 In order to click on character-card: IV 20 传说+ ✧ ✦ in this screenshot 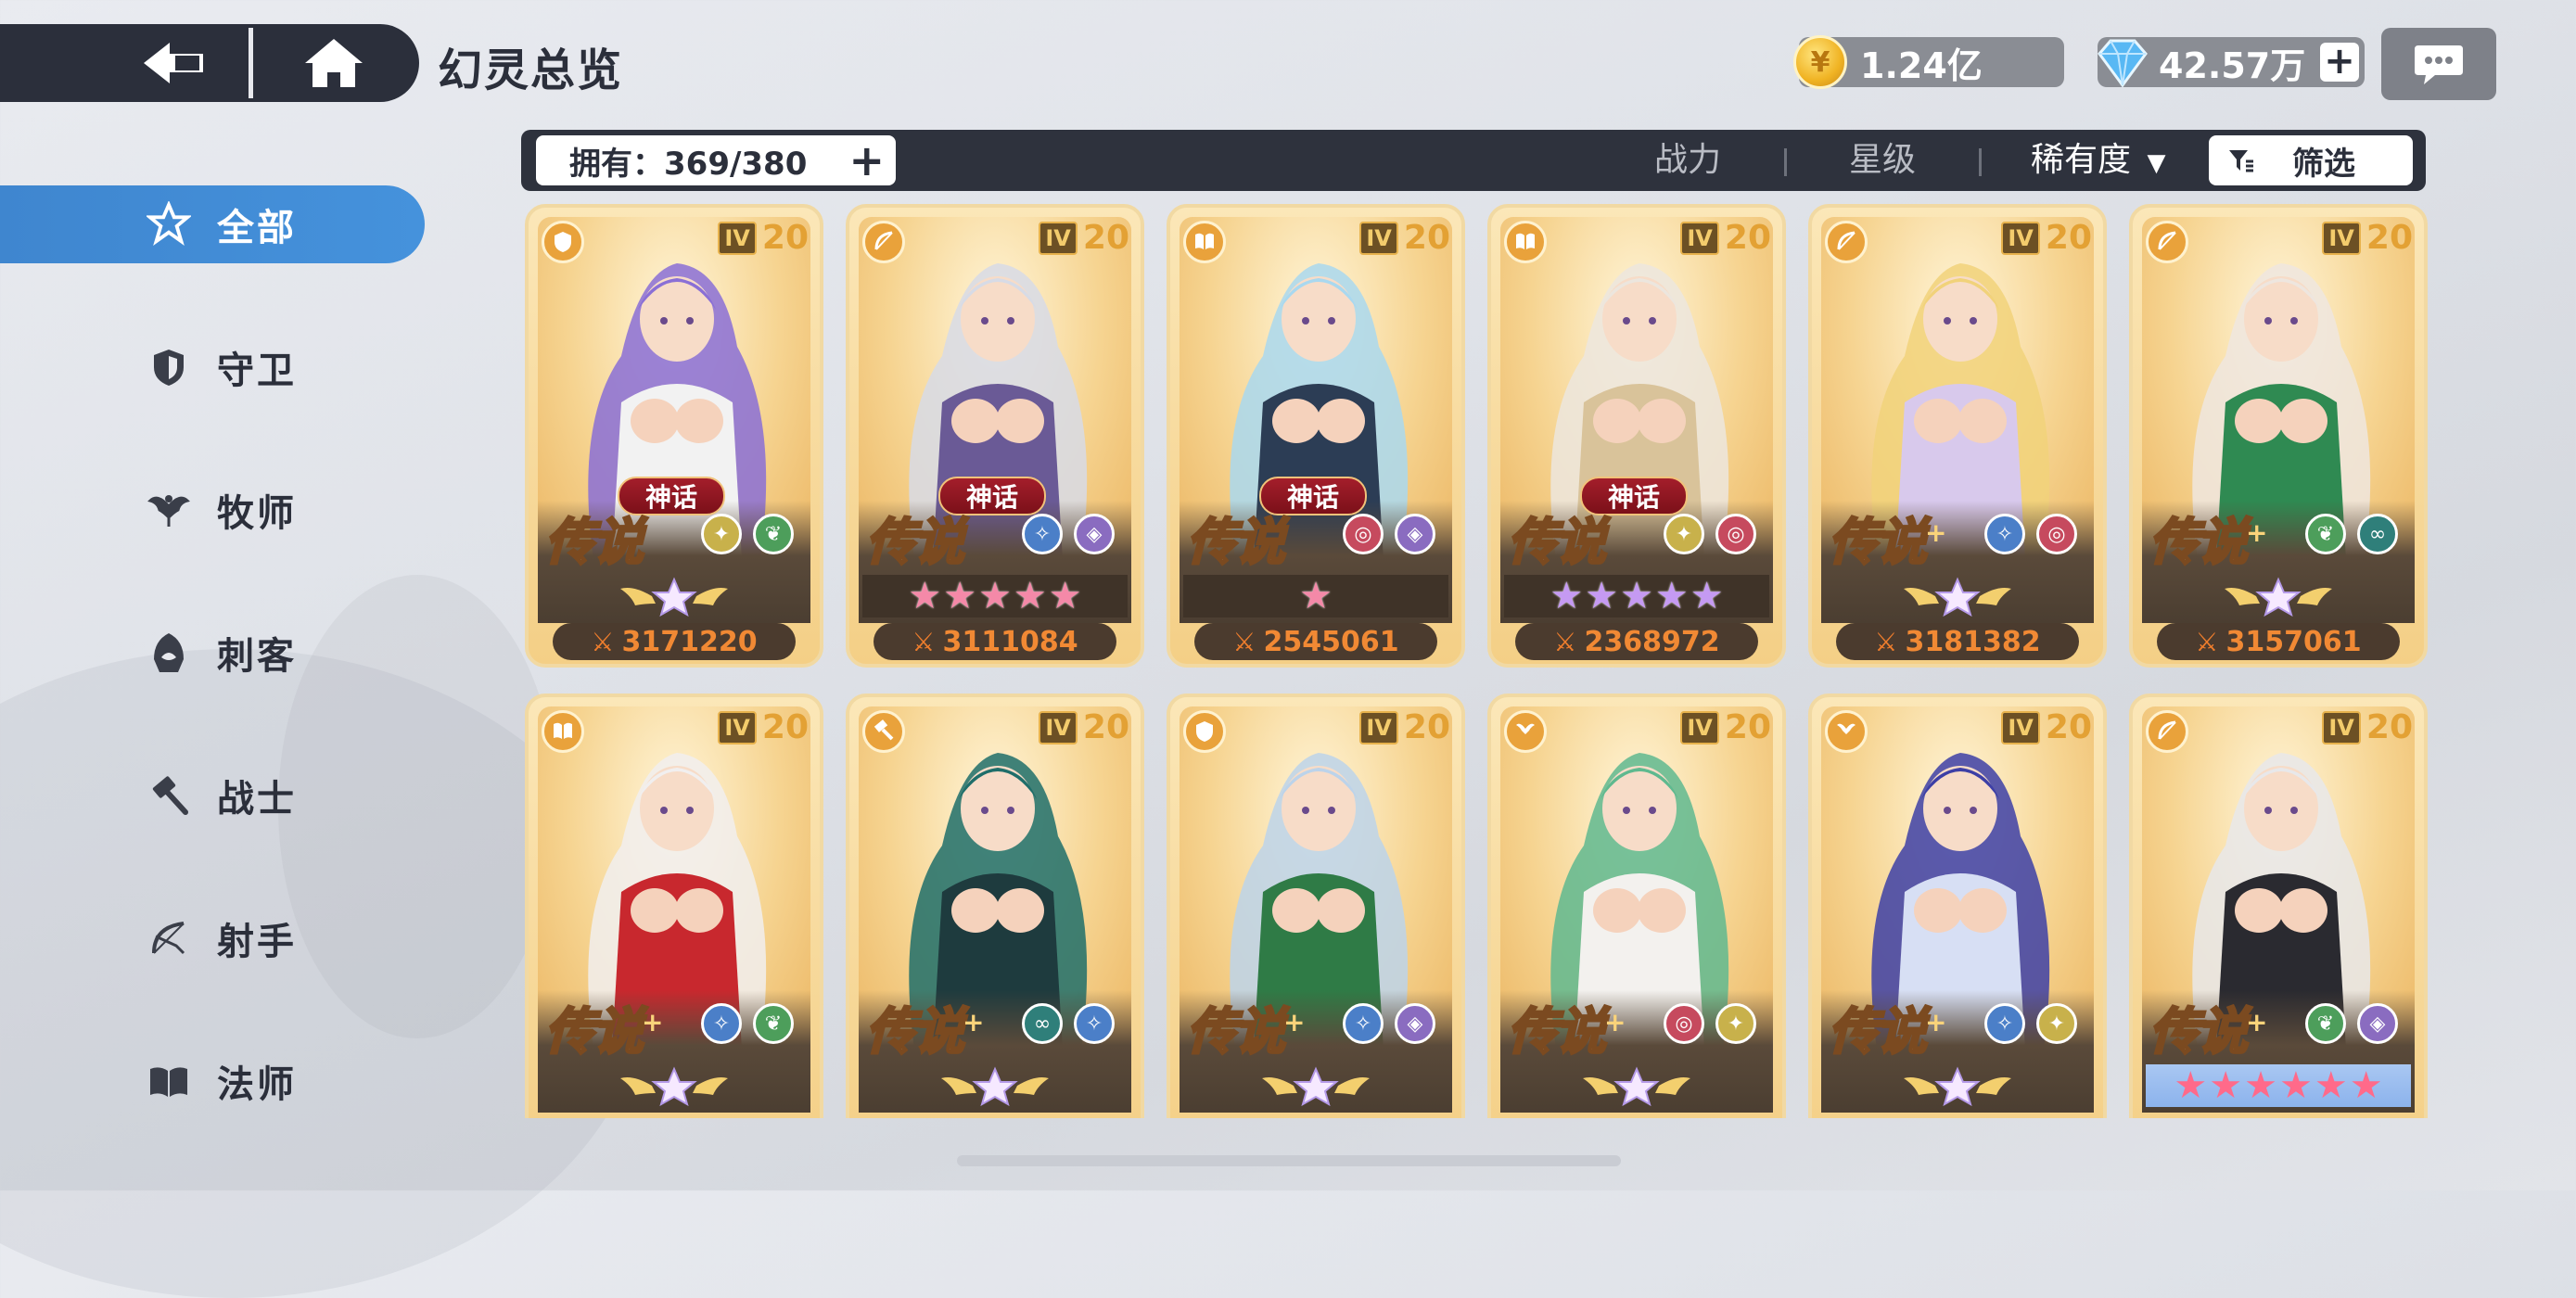, I will do `click(1957, 906)`.